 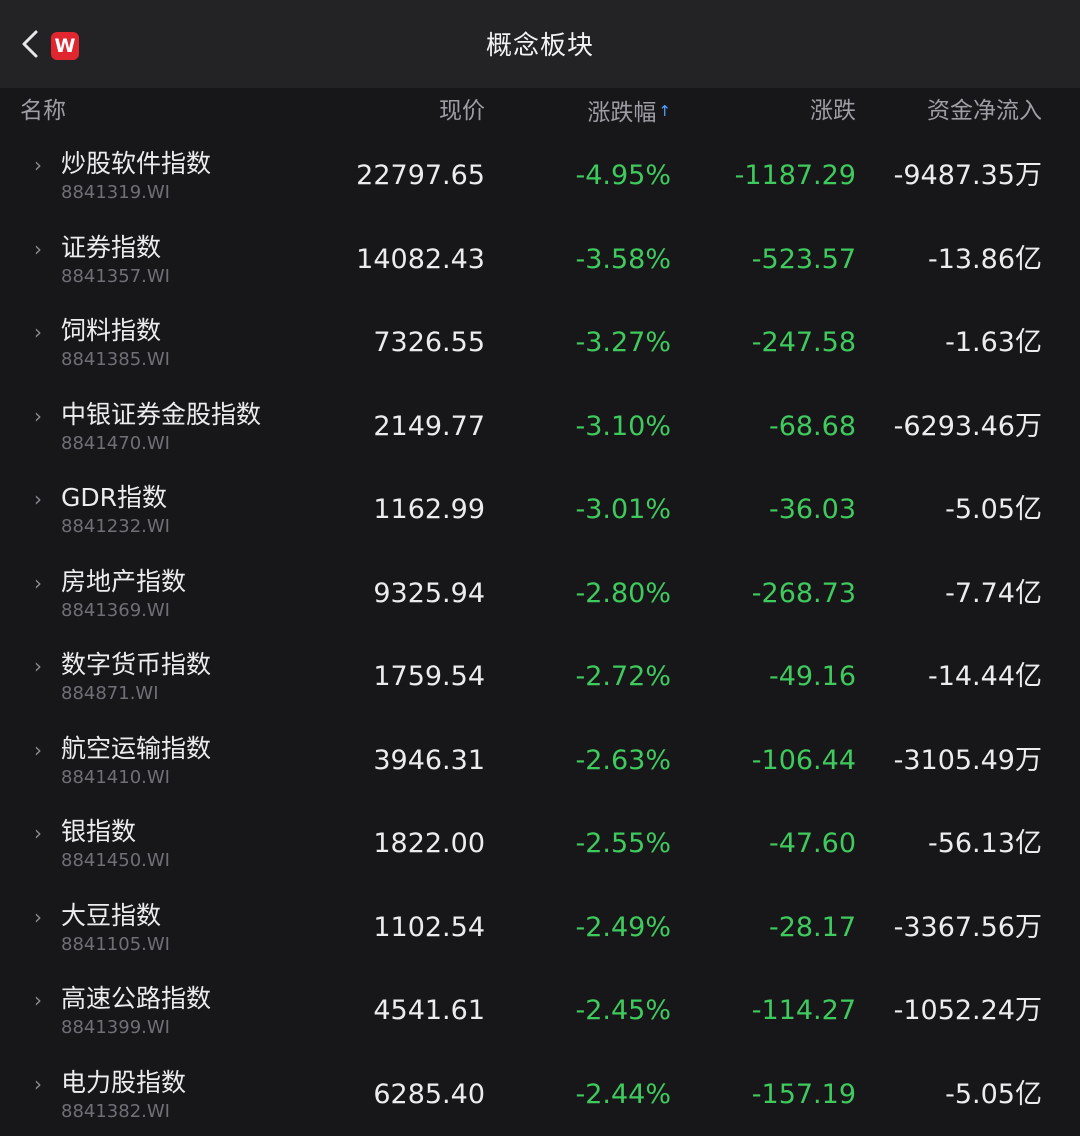 I want to click on top-bar: W 概念板块, so click(x=540, y=44).